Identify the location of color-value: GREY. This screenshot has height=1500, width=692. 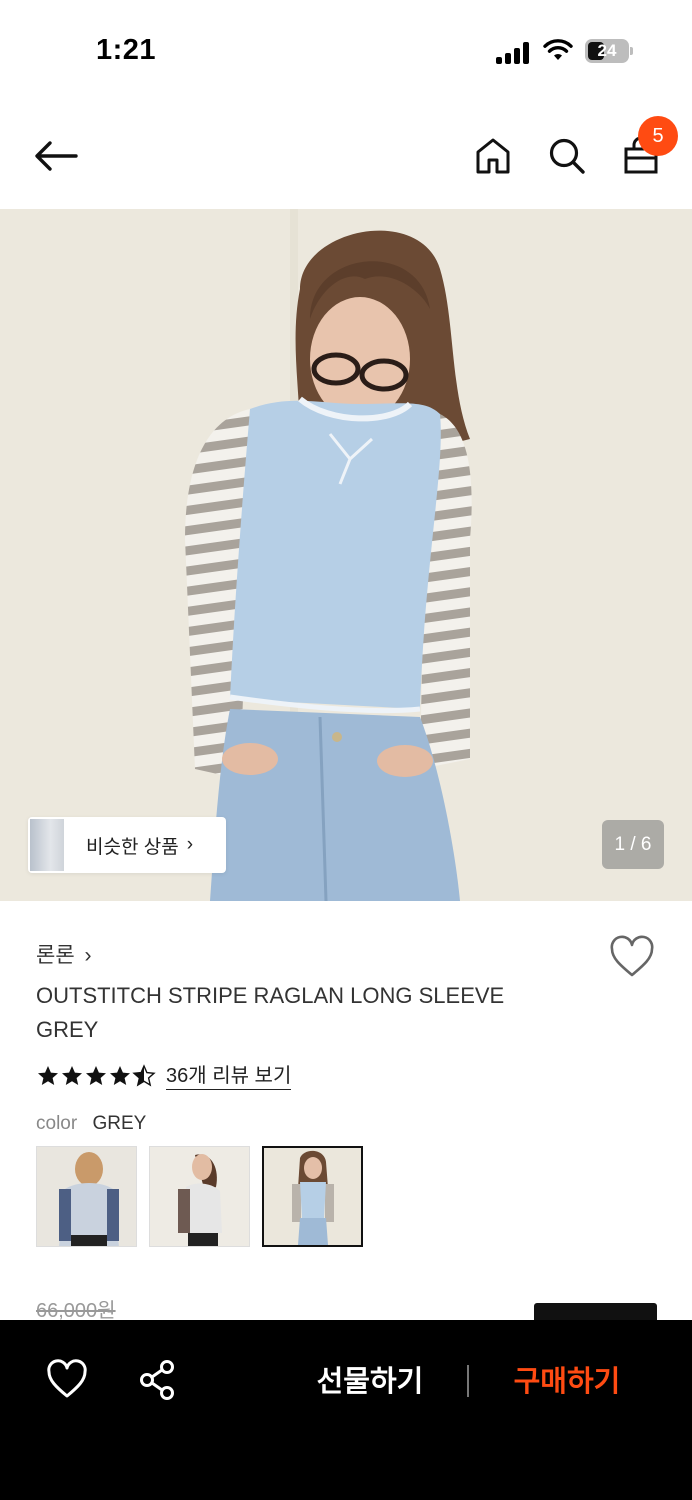
(119, 1123).